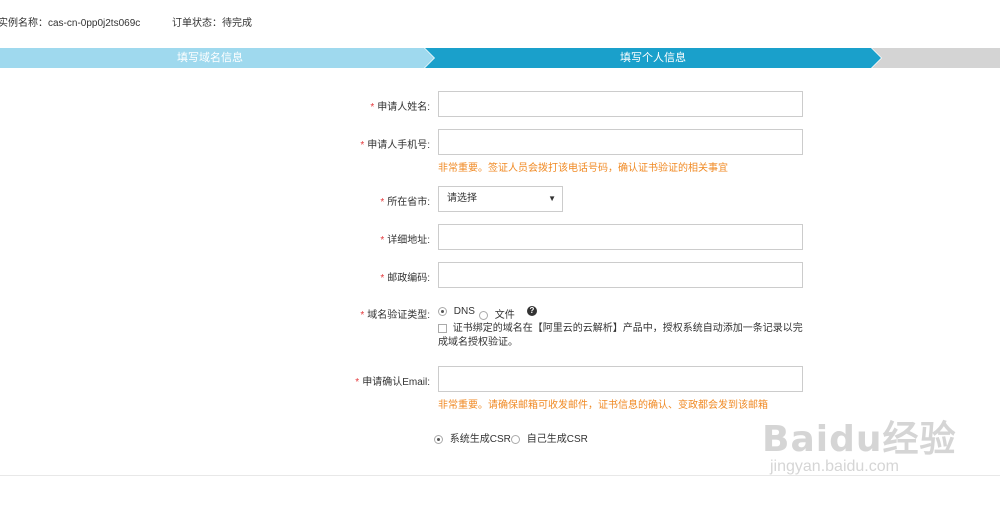 The height and width of the screenshot is (506, 1000). Describe the element at coordinates (395, 145) in the screenshot. I see `phone-label: * 申请人手机号:` at that location.